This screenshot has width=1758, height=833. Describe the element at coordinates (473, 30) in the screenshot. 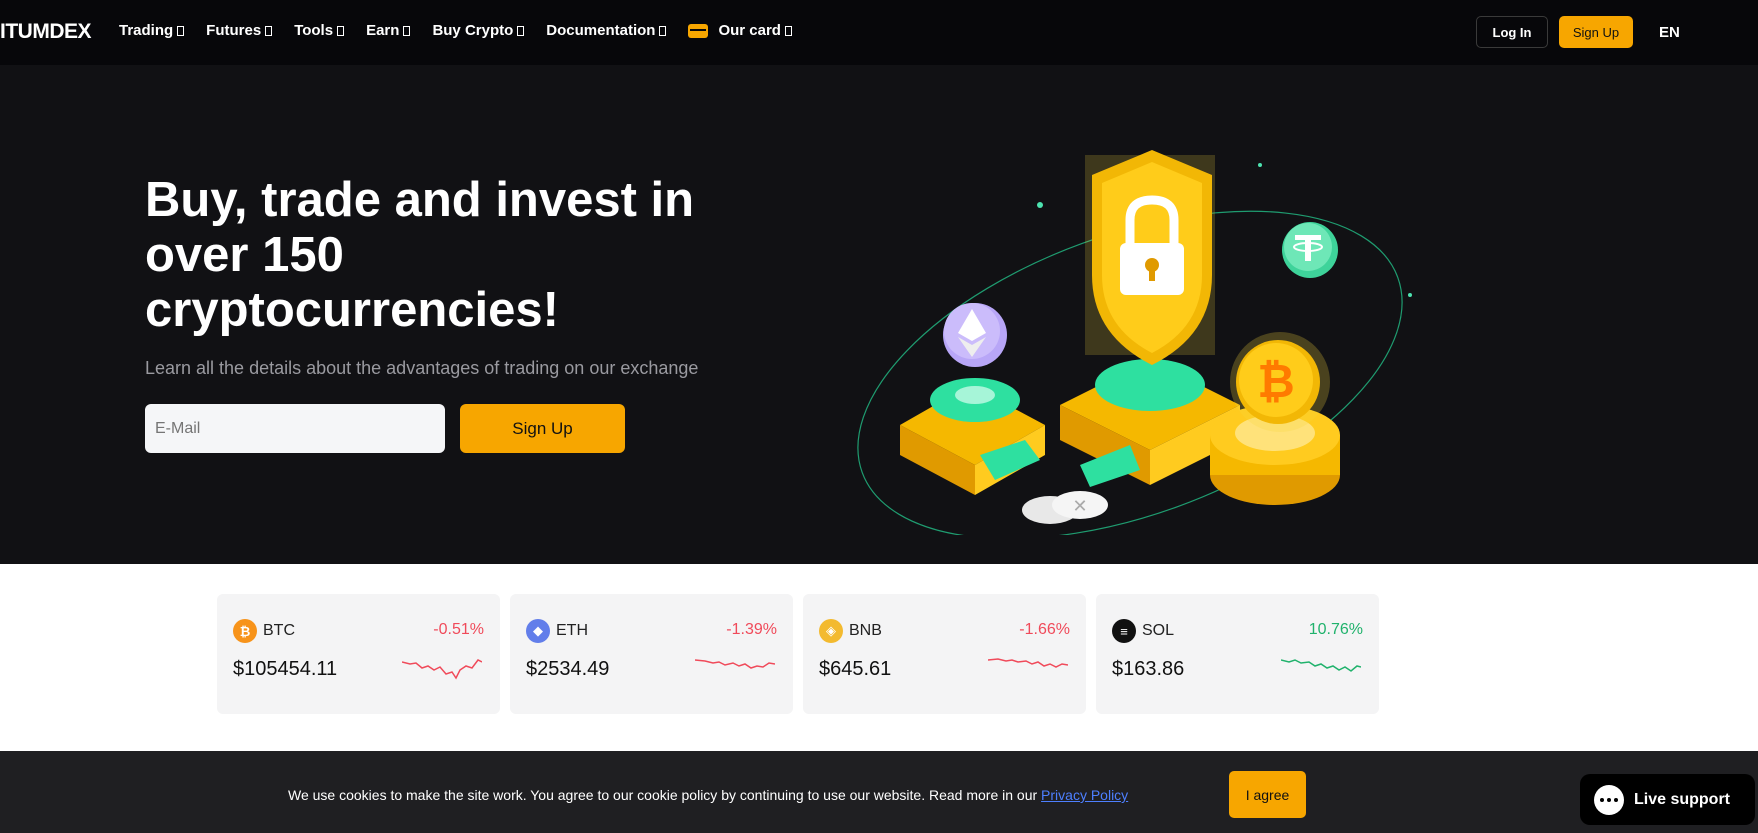

I see `menu-buy-crypto-label: Buy Crypto` at that location.